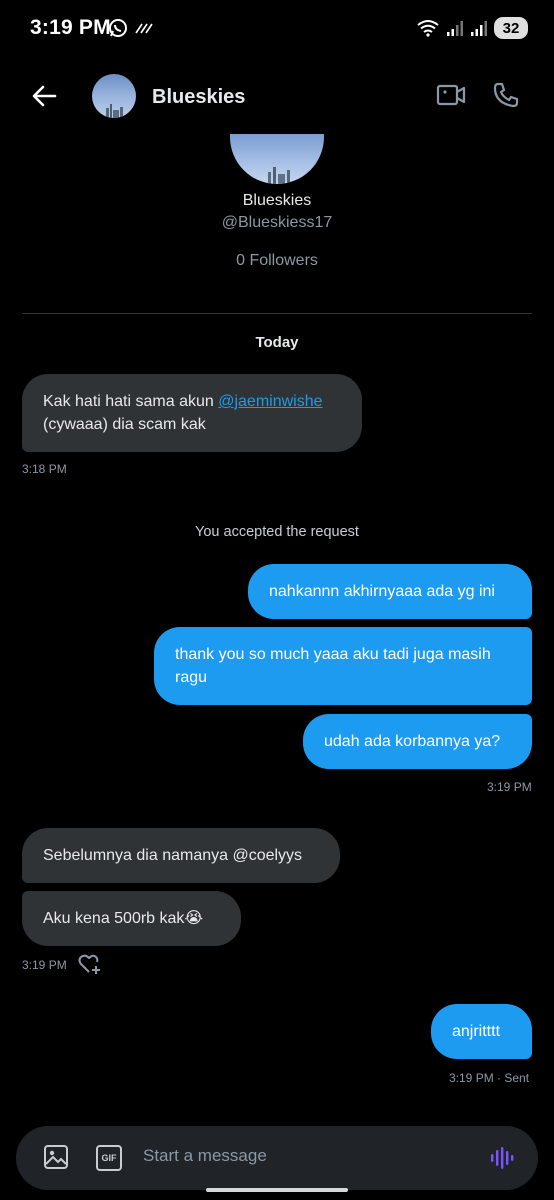  Describe the element at coordinates (476, 1031) in the screenshot. I see `message-text: anjritttt` at that location.